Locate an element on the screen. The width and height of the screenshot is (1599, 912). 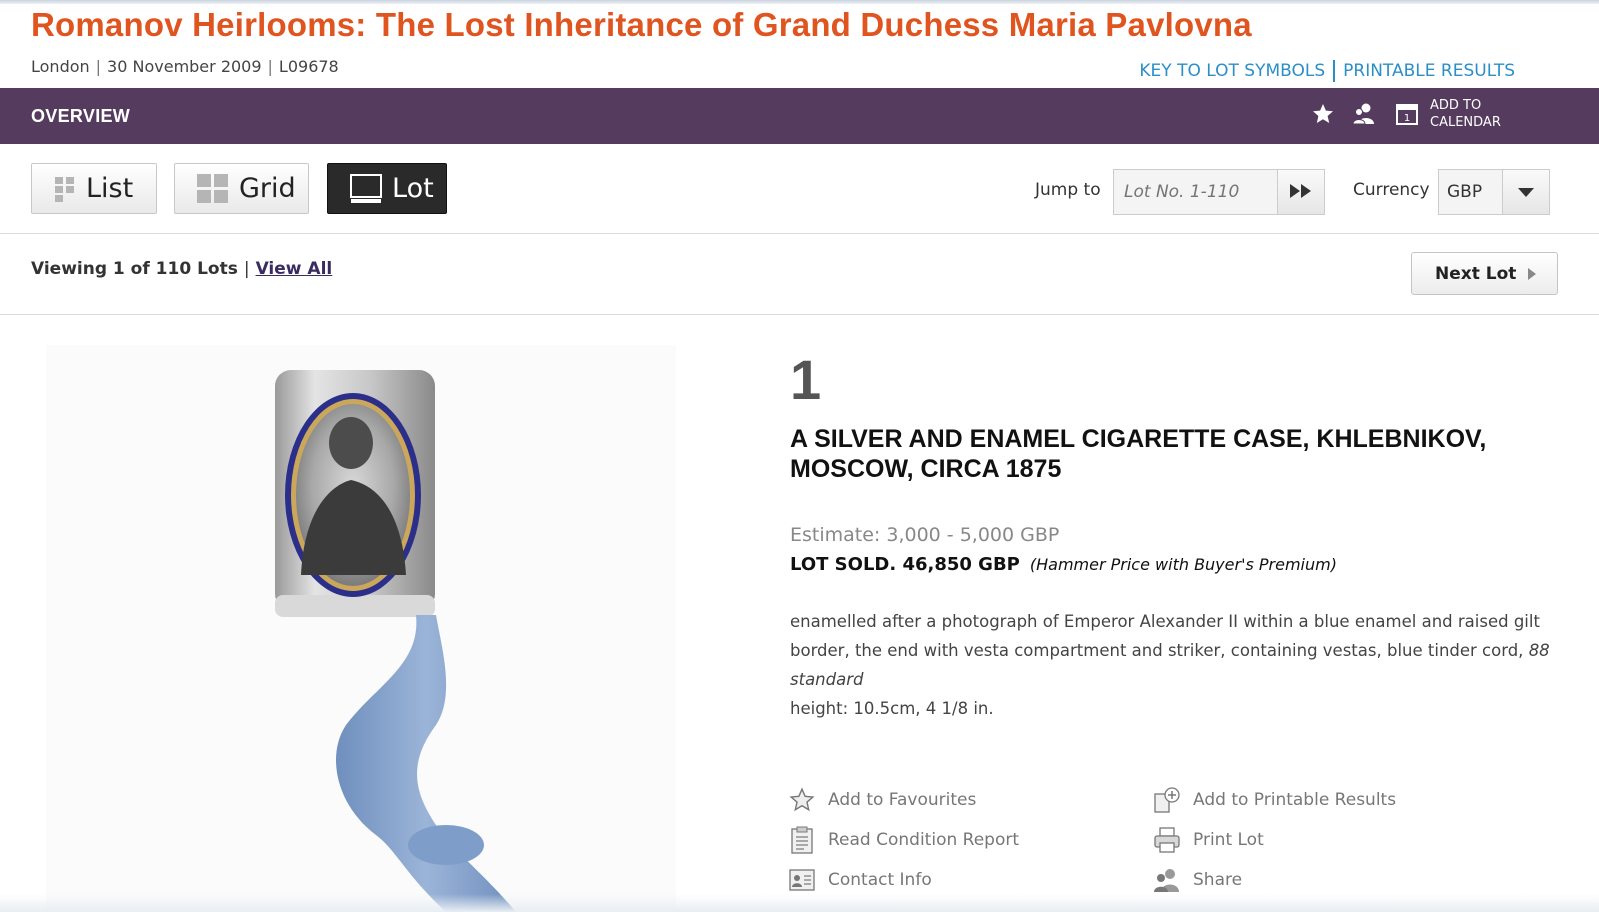
key-to-lot-symbols-link: KEY TO LOT SYMBOLS is located at coordinates (1232, 71).